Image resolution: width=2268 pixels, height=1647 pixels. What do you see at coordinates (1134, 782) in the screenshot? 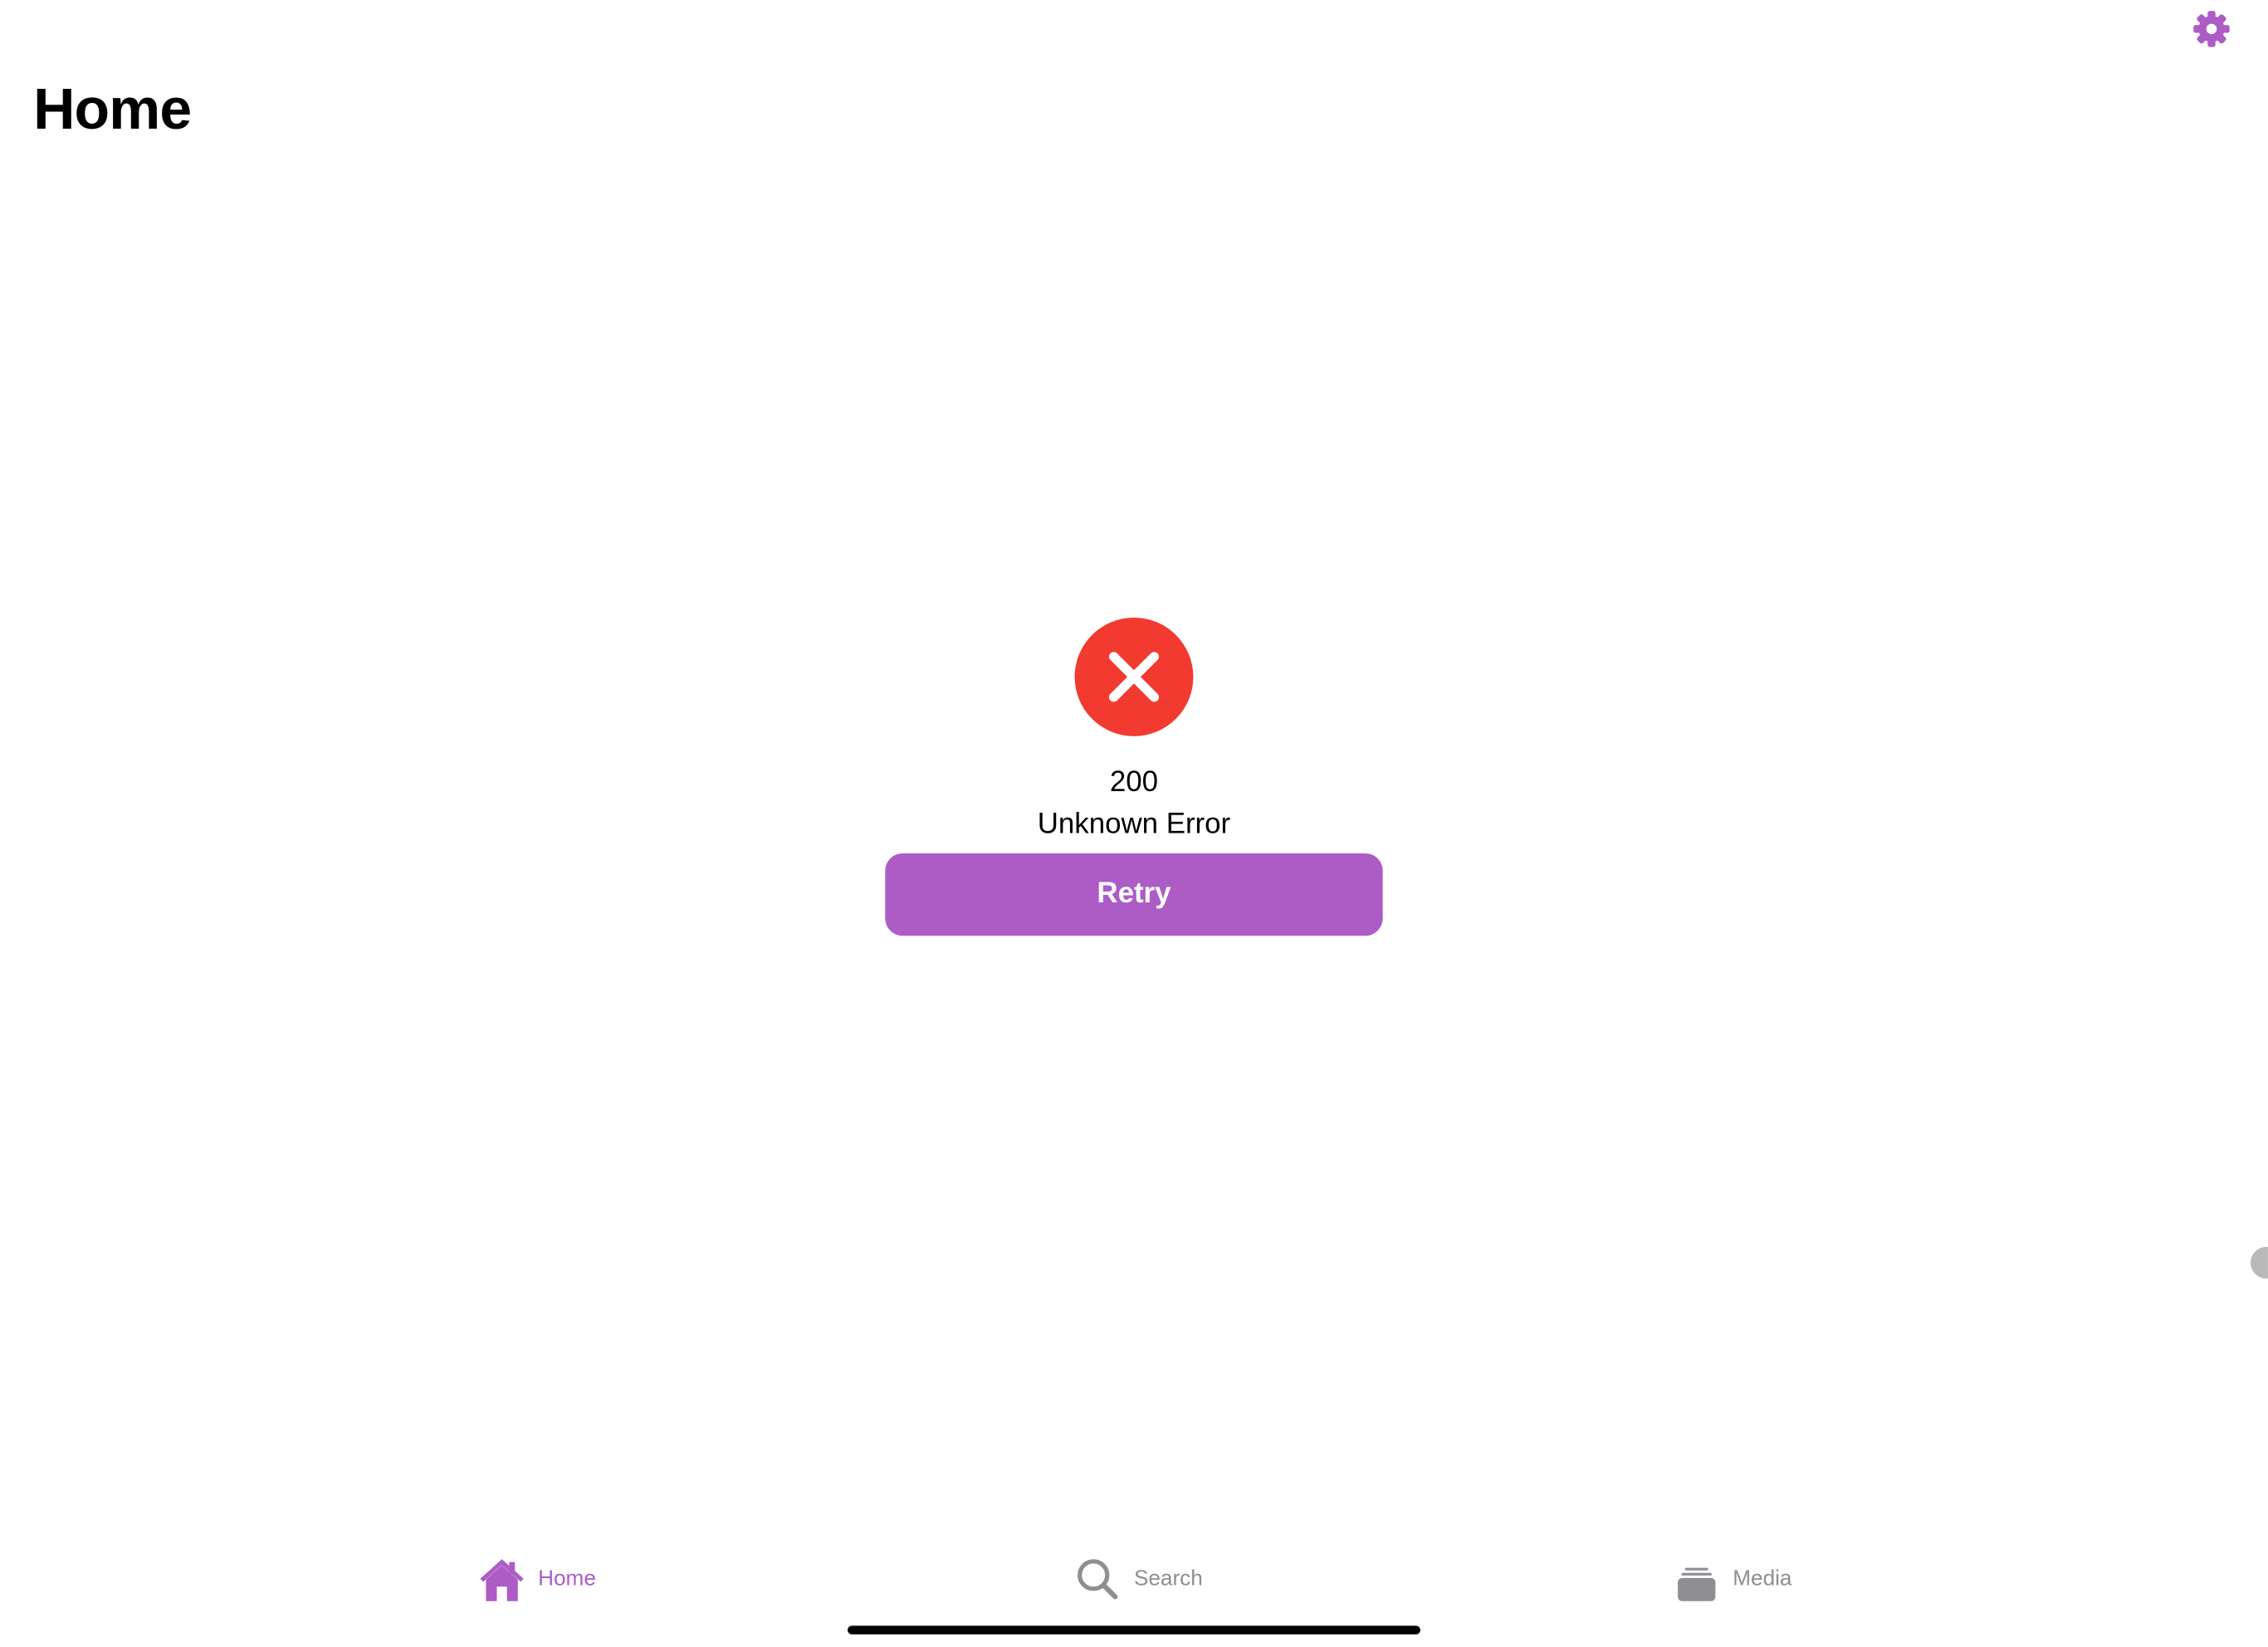
I see `error-code: 200` at bounding box center [1134, 782].